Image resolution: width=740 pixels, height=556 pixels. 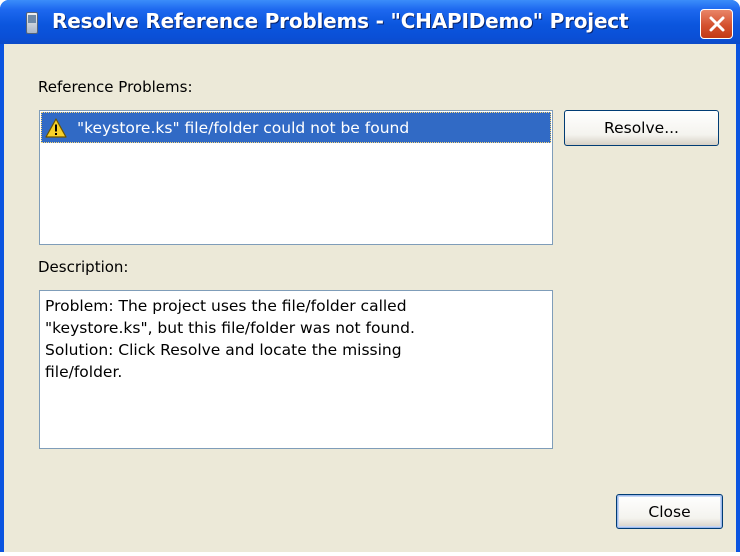 I want to click on description-line: file/folder., so click(x=84, y=372).